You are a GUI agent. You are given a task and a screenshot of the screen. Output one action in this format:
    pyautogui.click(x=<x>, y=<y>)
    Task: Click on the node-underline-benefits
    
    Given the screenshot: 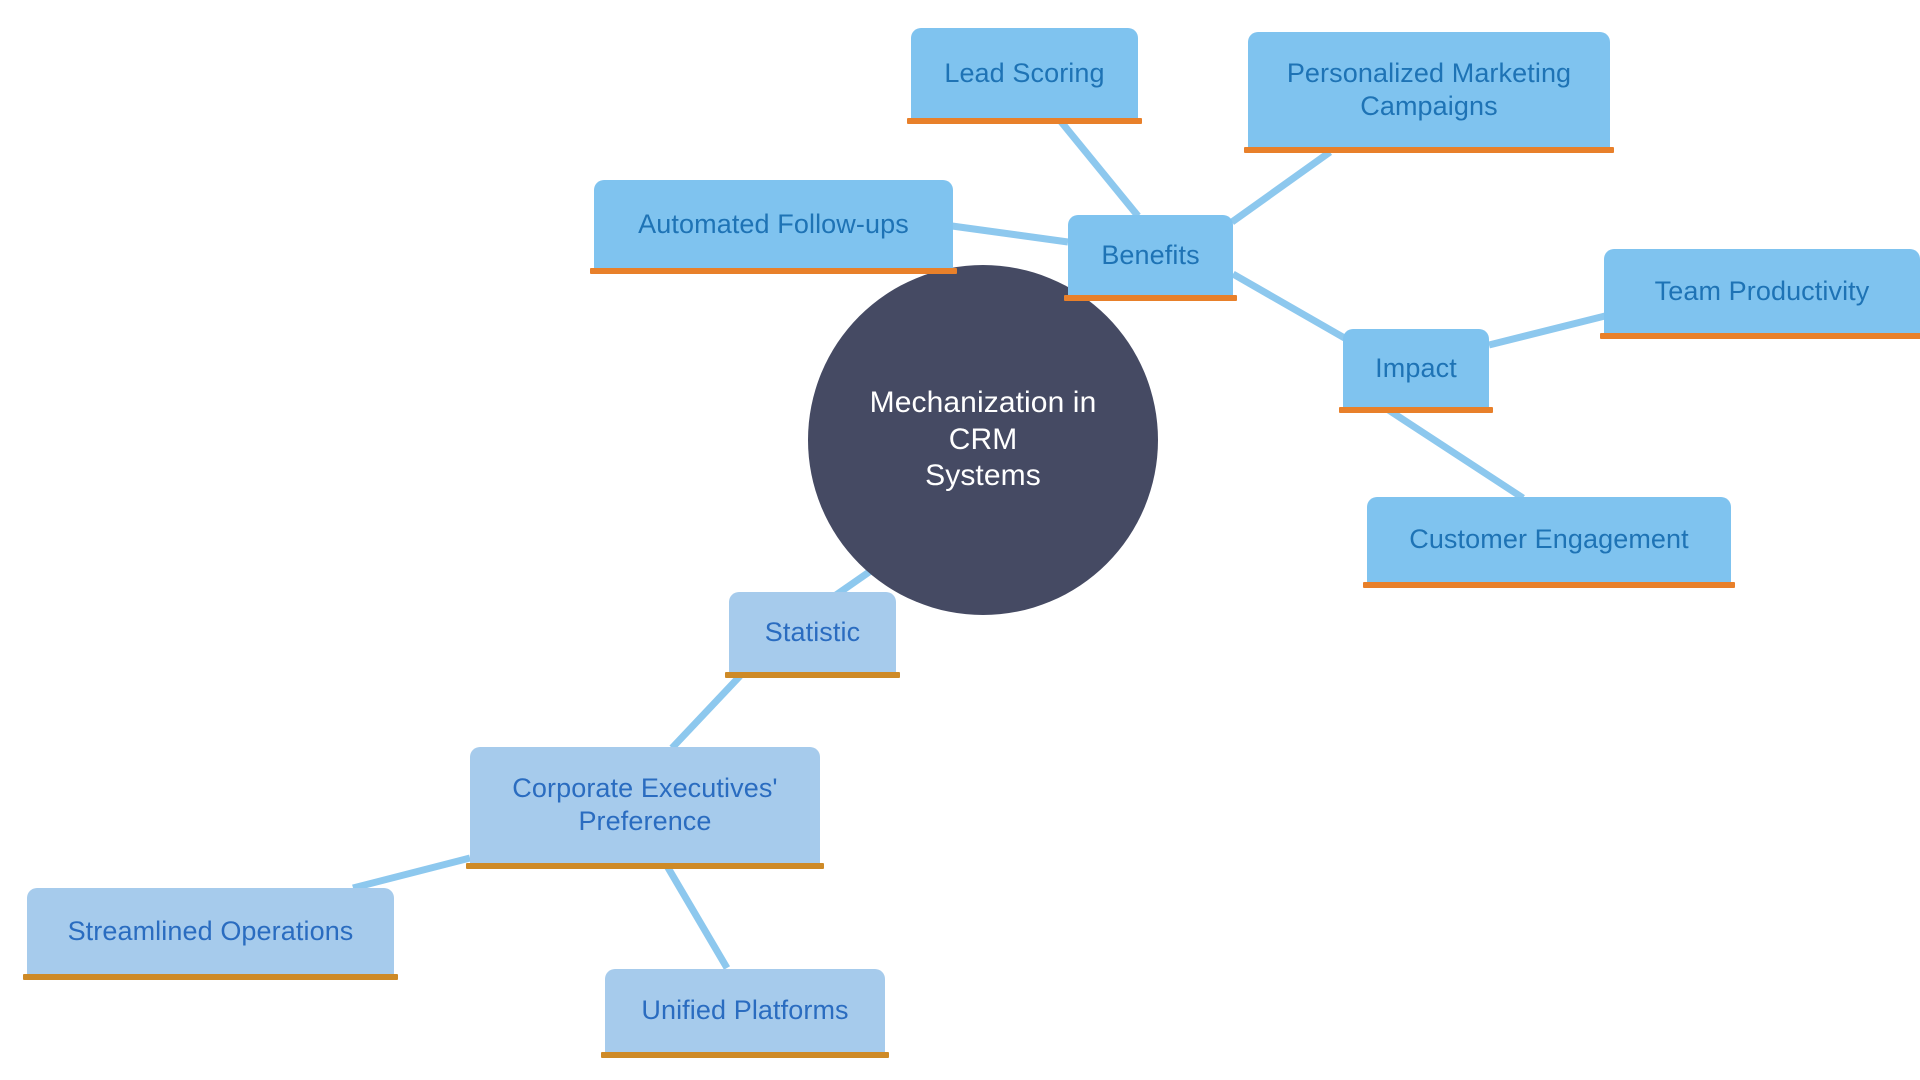 What is the action you would take?
    pyautogui.click(x=1150, y=298)
    